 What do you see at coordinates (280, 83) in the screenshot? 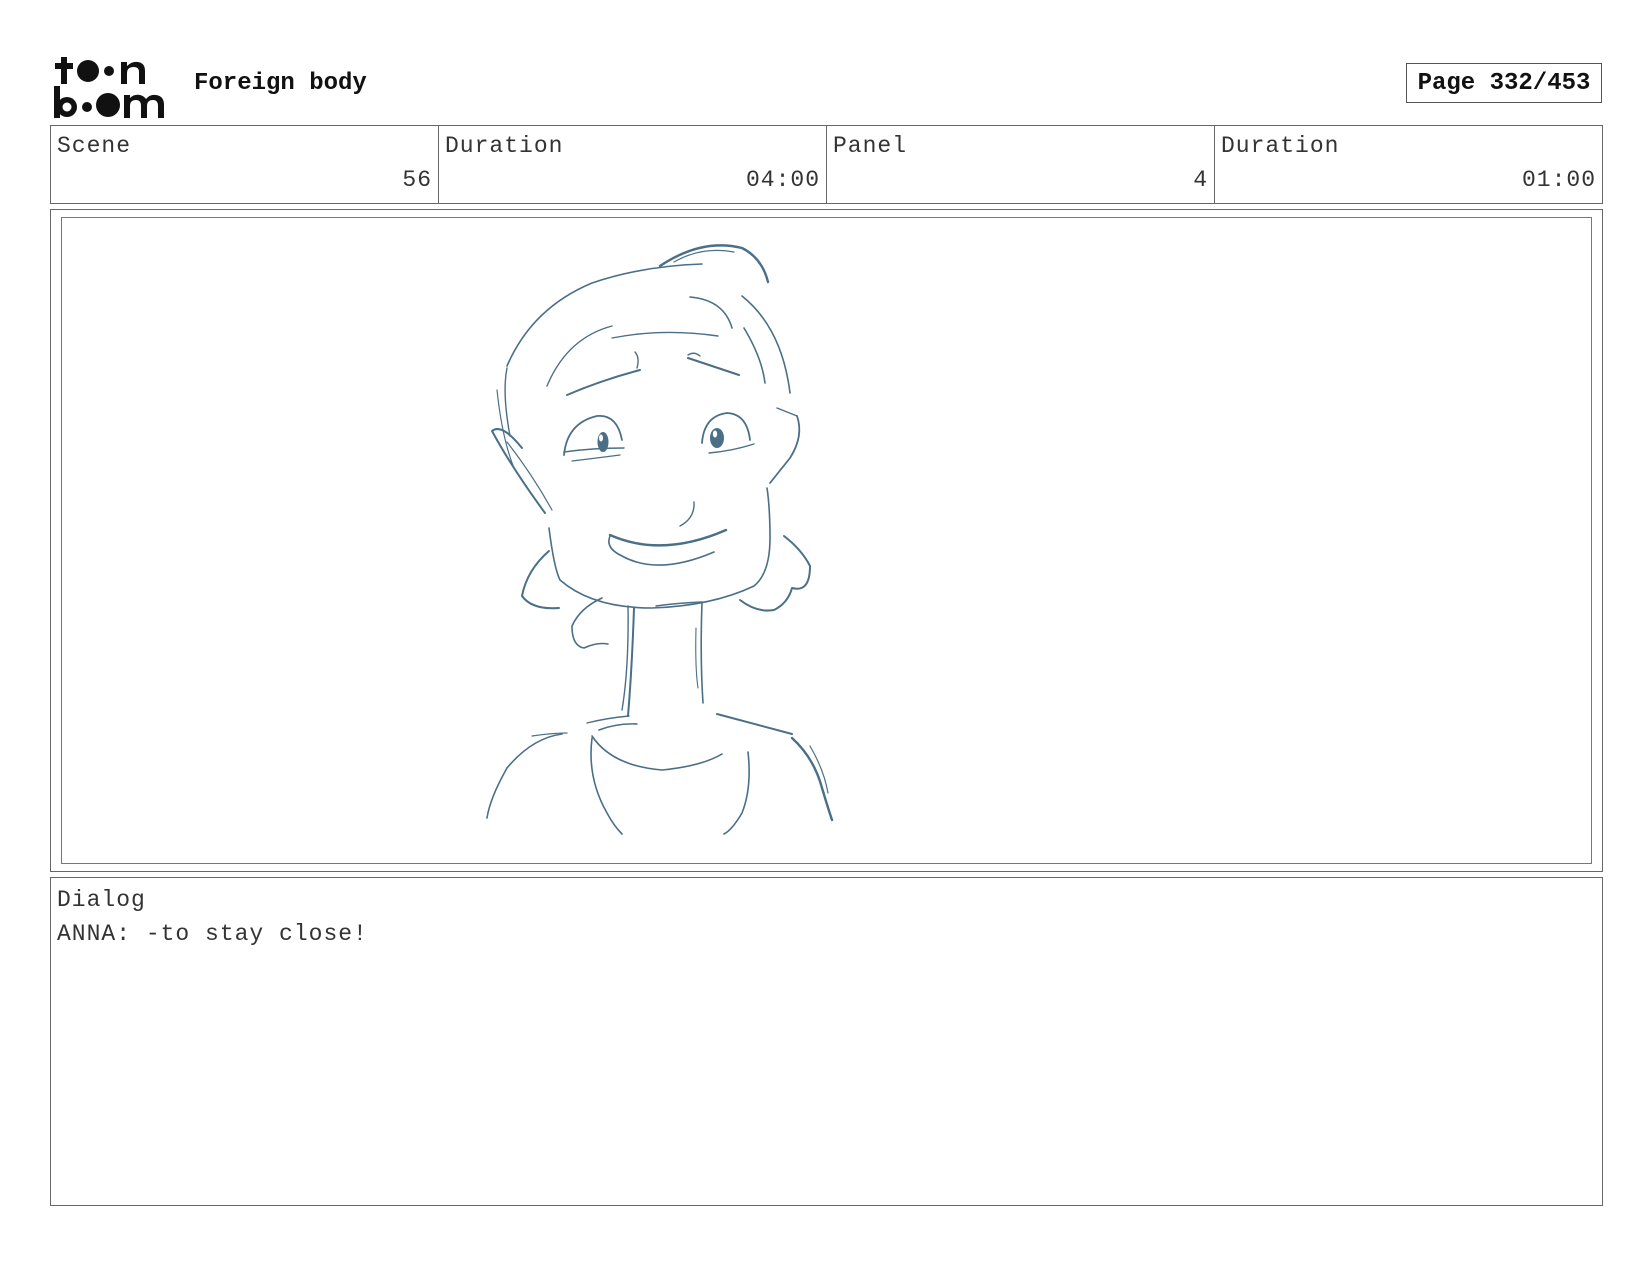
I see `project-title: Foreign body` at bounding box center [280, 83].